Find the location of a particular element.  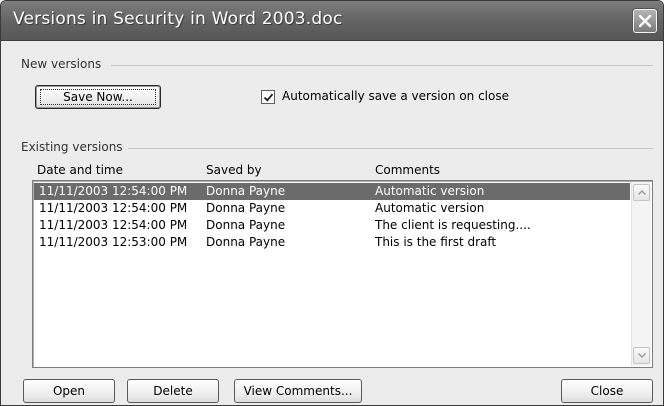

new-versions-divider is located at coordinates (382, 65).